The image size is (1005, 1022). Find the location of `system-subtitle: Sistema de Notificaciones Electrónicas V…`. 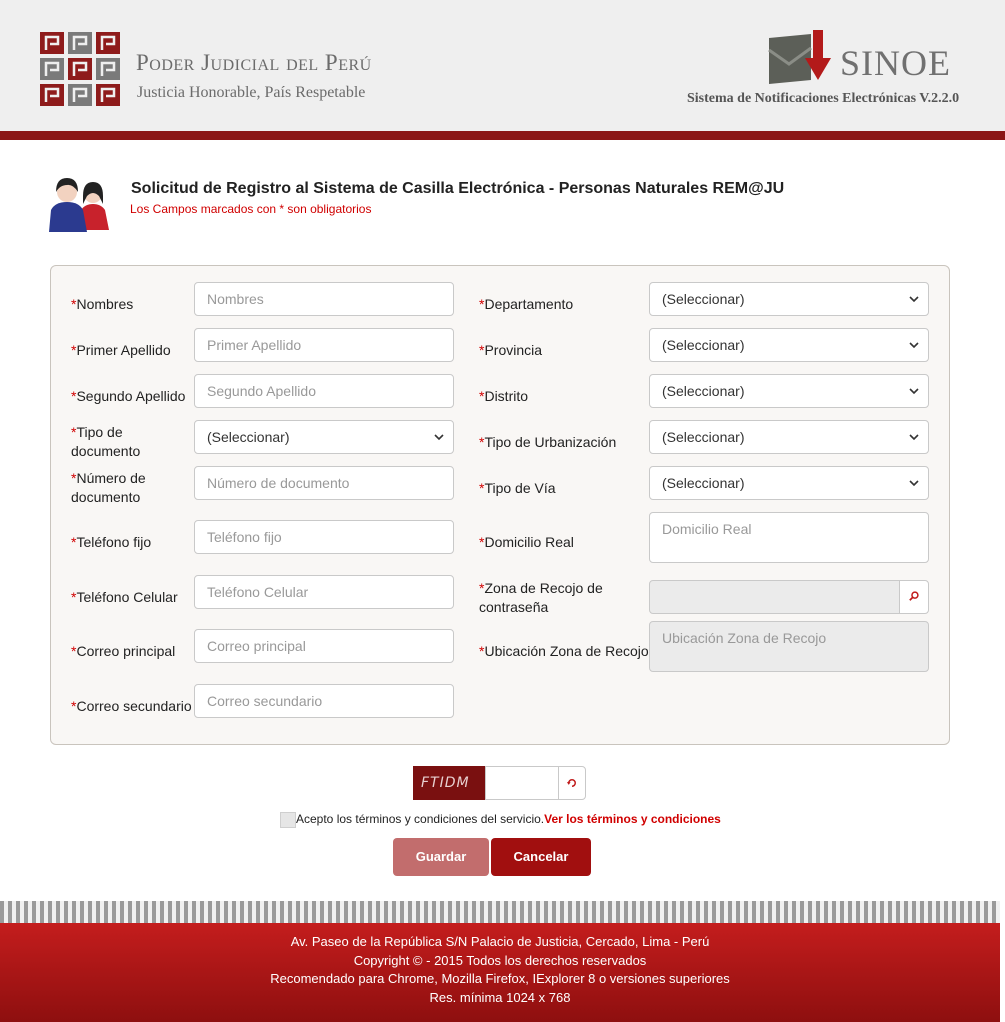

system-subtitle: Sistema de Notificaciones Electrónicas V… is located at coordinates (823, 98).